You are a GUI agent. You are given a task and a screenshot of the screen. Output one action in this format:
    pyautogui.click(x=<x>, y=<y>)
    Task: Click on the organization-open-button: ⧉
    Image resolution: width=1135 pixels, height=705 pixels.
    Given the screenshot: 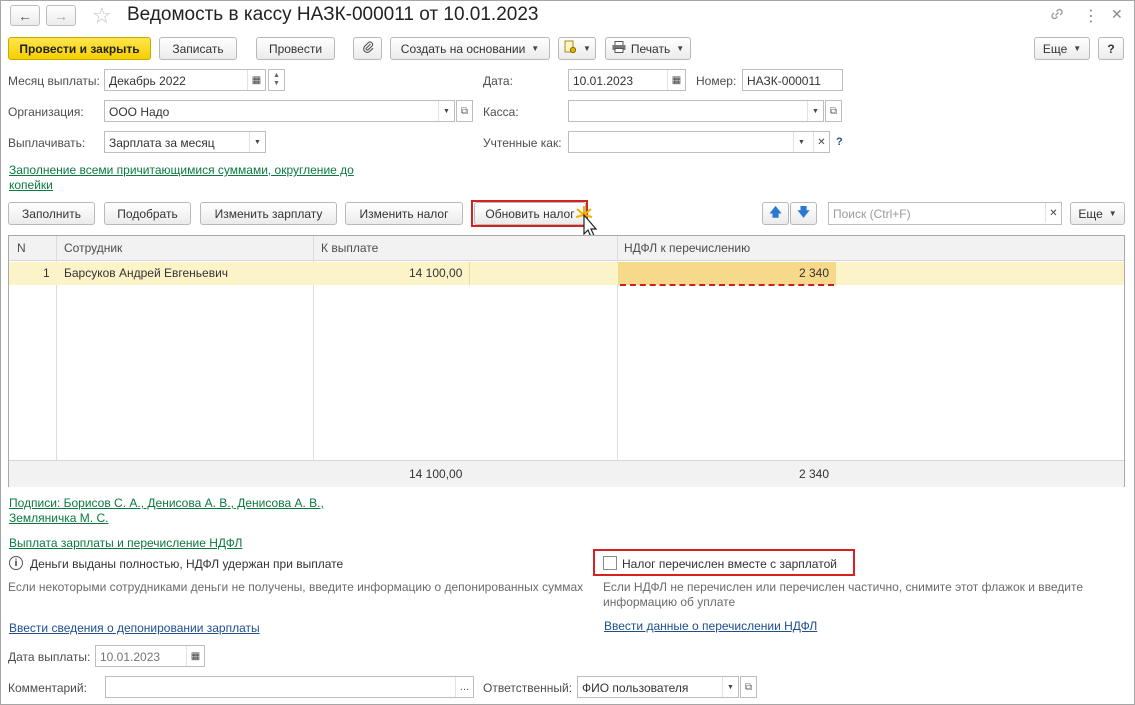 What is the action you would take?
    pyautogui.click(x=464, y=111)
    